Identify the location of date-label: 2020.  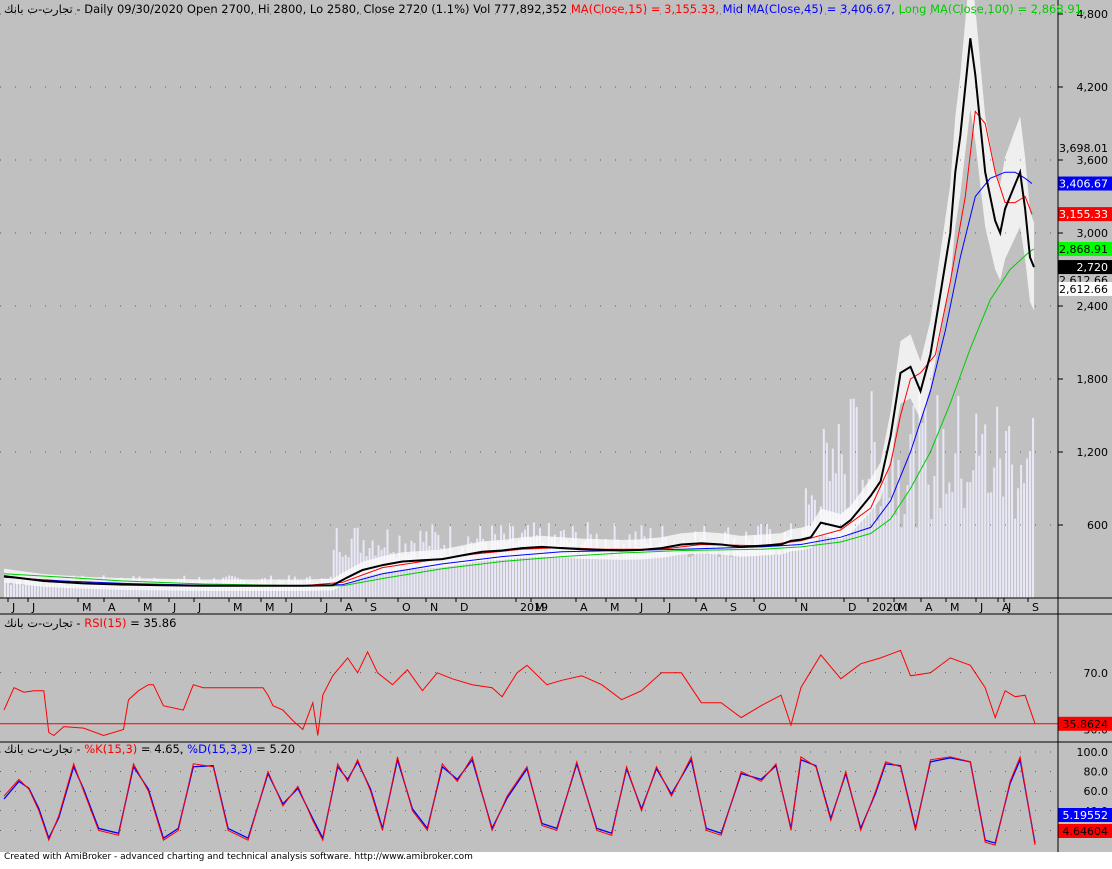
(886, 607).